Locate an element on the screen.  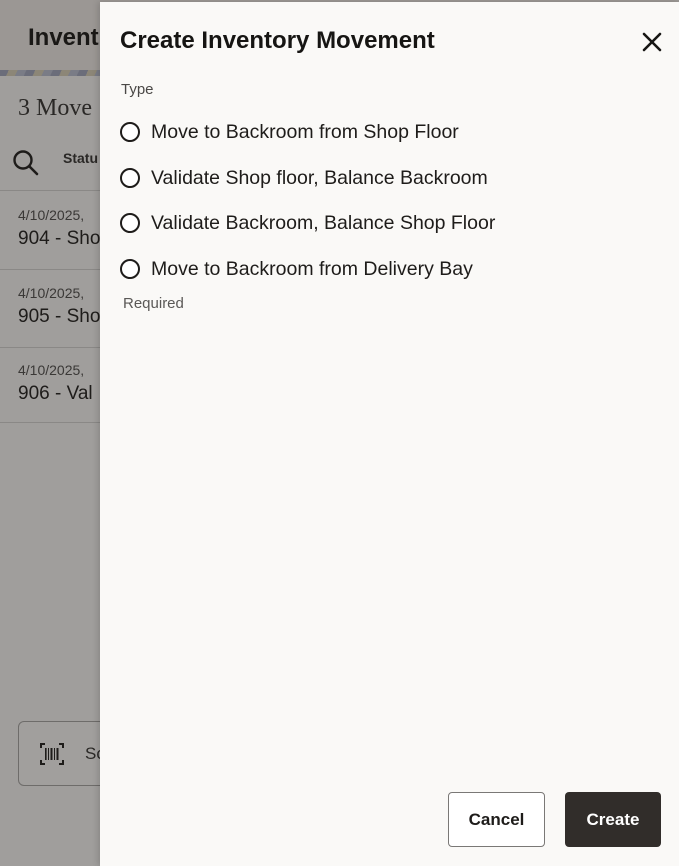
bg-list-item: 4/10/2025, 904 - Sho is located at coordinates (63, 228).